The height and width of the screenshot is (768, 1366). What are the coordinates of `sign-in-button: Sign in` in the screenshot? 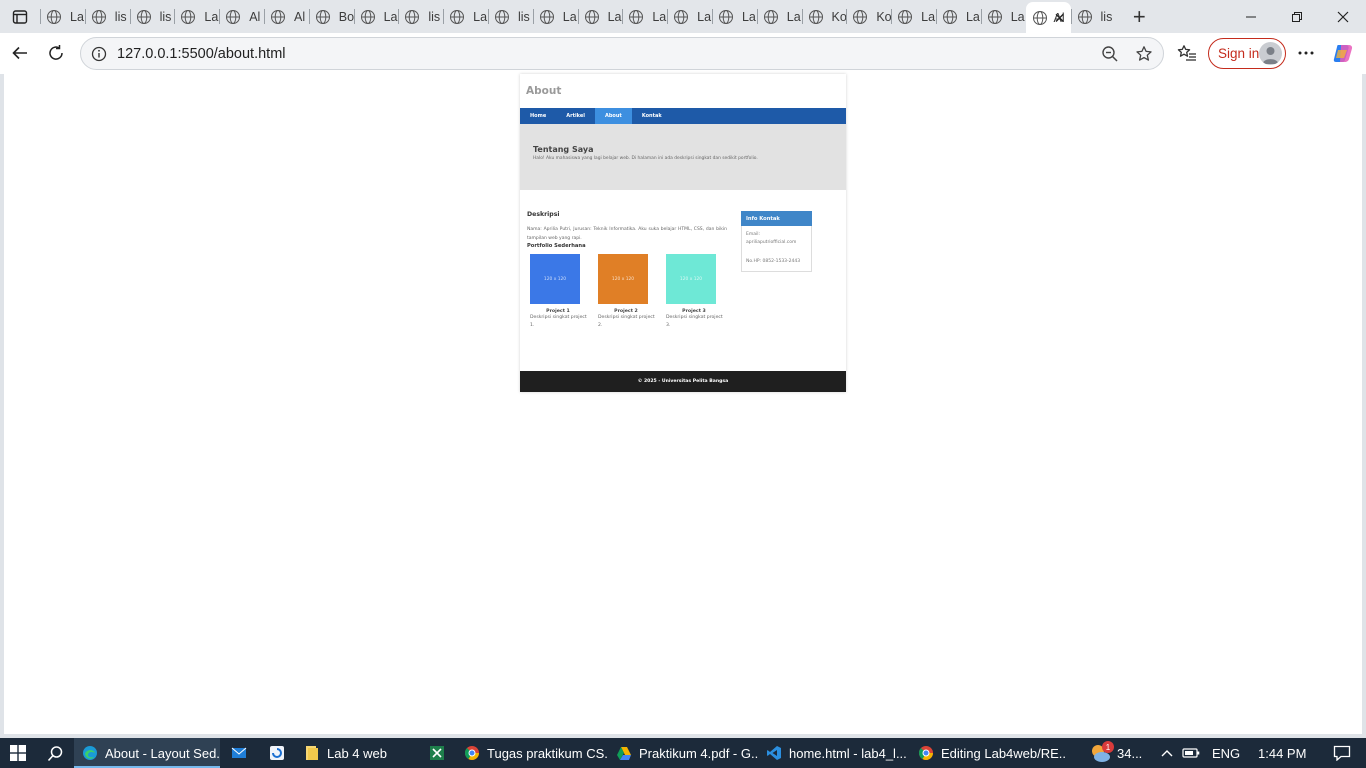 It's located at (1247, 53).